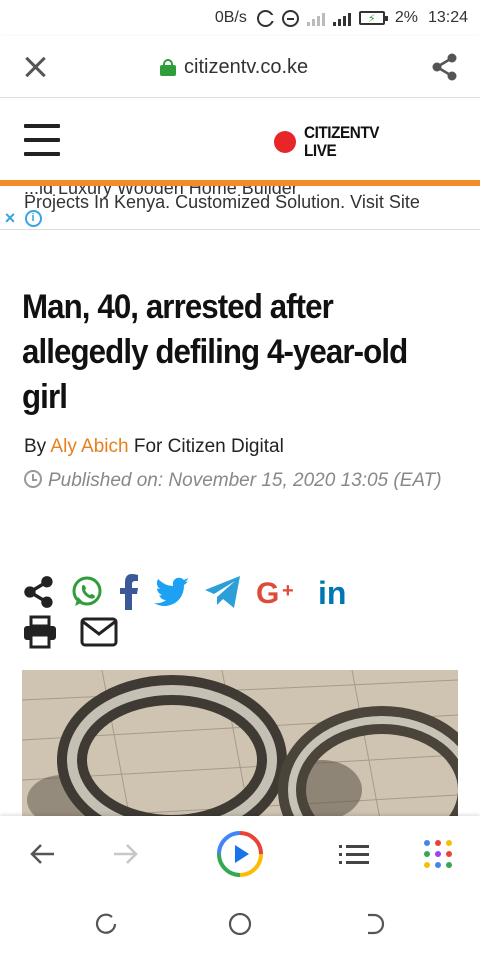 This screenshot has width=480, height=960. What do you see at coordinates (315, 18) in the screenshot?
I see `signal-sim1-icon` at bounding box center [315, 18].